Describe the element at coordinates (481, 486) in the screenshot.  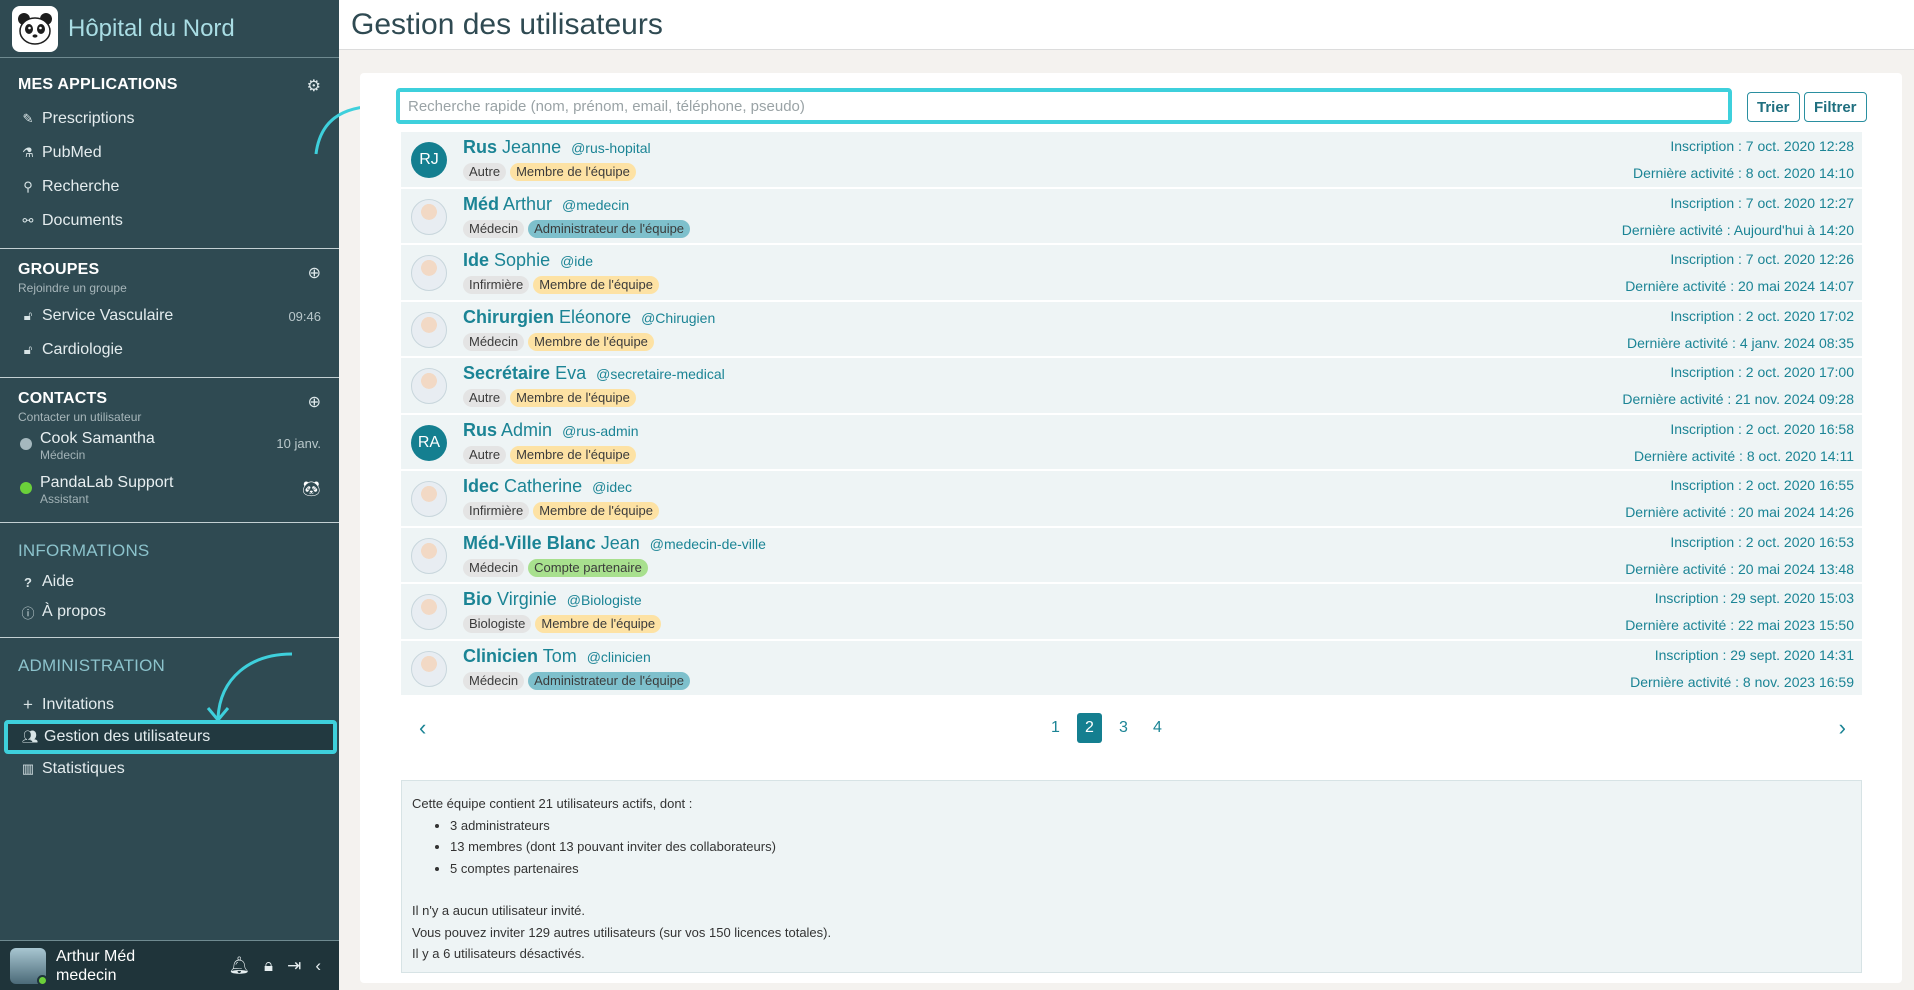
I see `user-last-name: Idec` at that location.